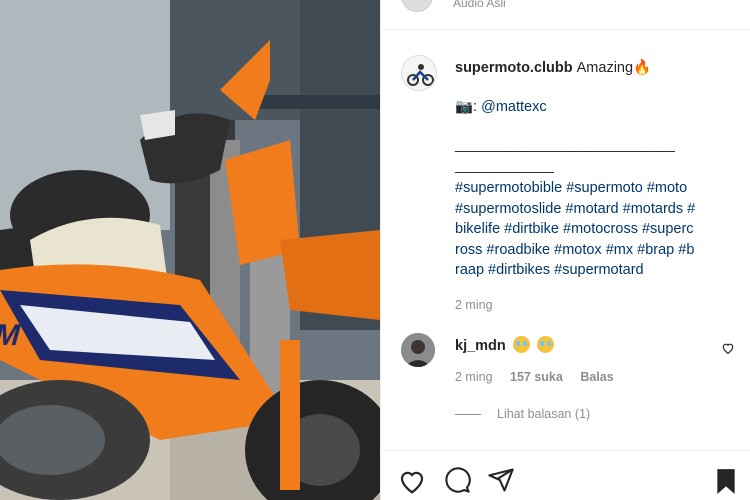  I want to click on divider-line, so click(468, 414).